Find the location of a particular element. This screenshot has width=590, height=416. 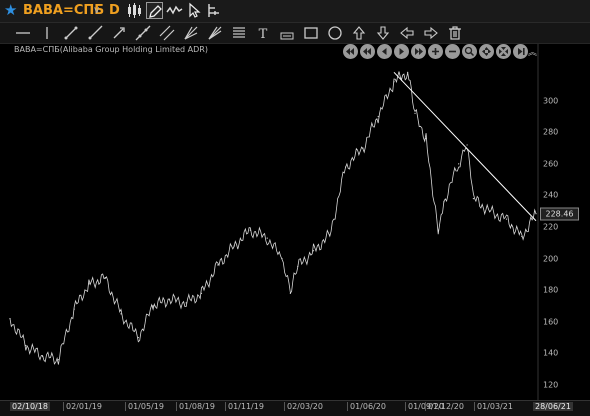

scroll-start-icon is located at coordinates (350, 51).